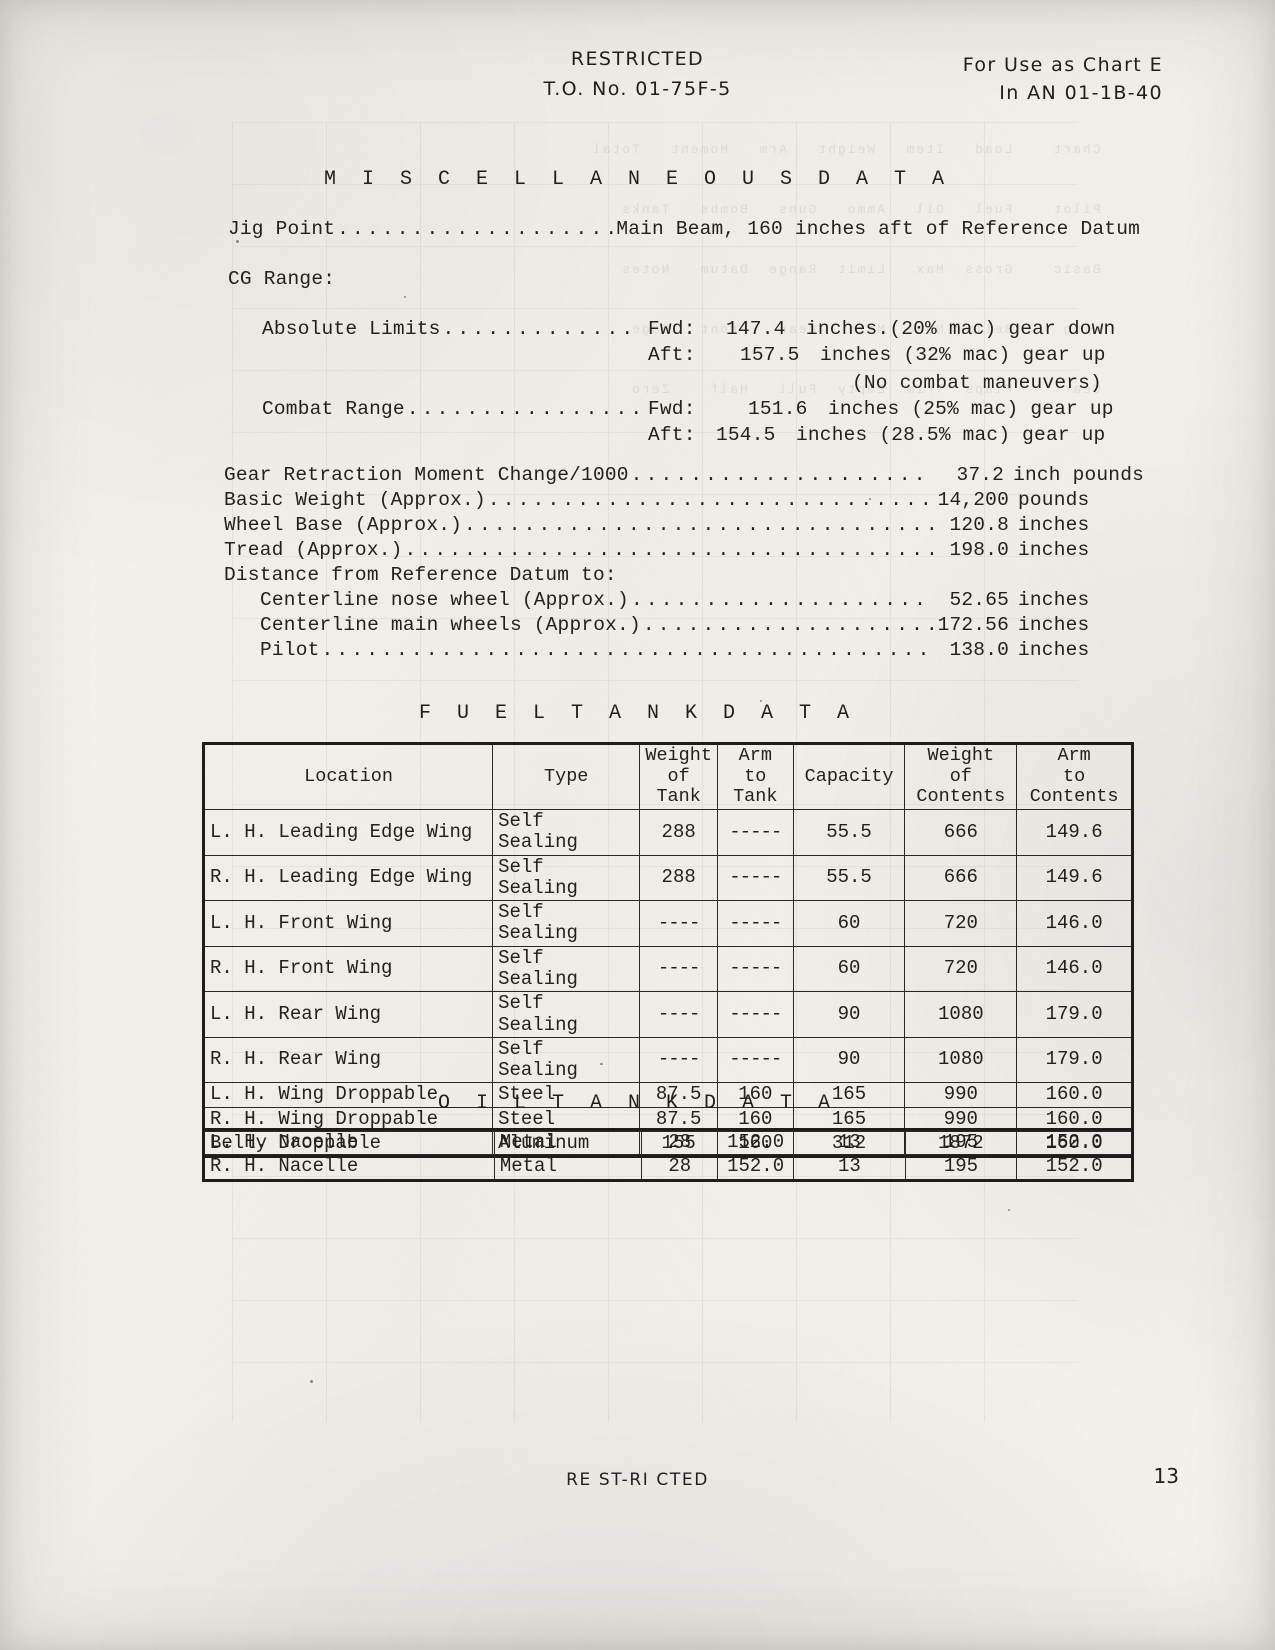  I want to click on jig-point-label: Jig Point, so click(282, 229).